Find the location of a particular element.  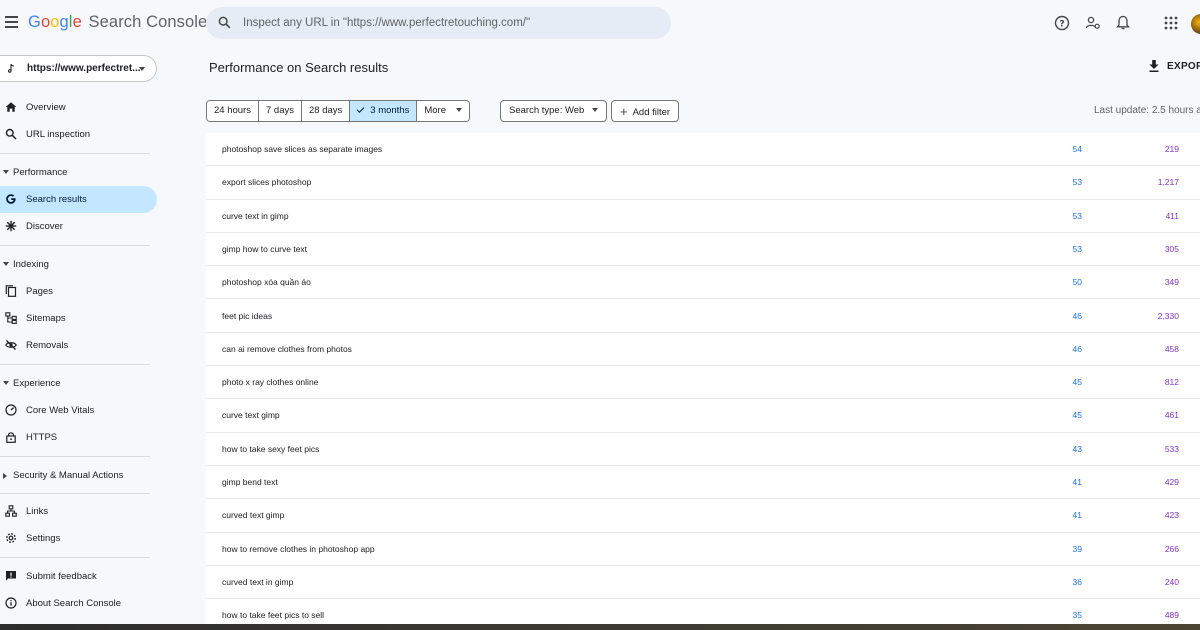

query-cell: gimp how to curve text is located at coordinates (265, 248).